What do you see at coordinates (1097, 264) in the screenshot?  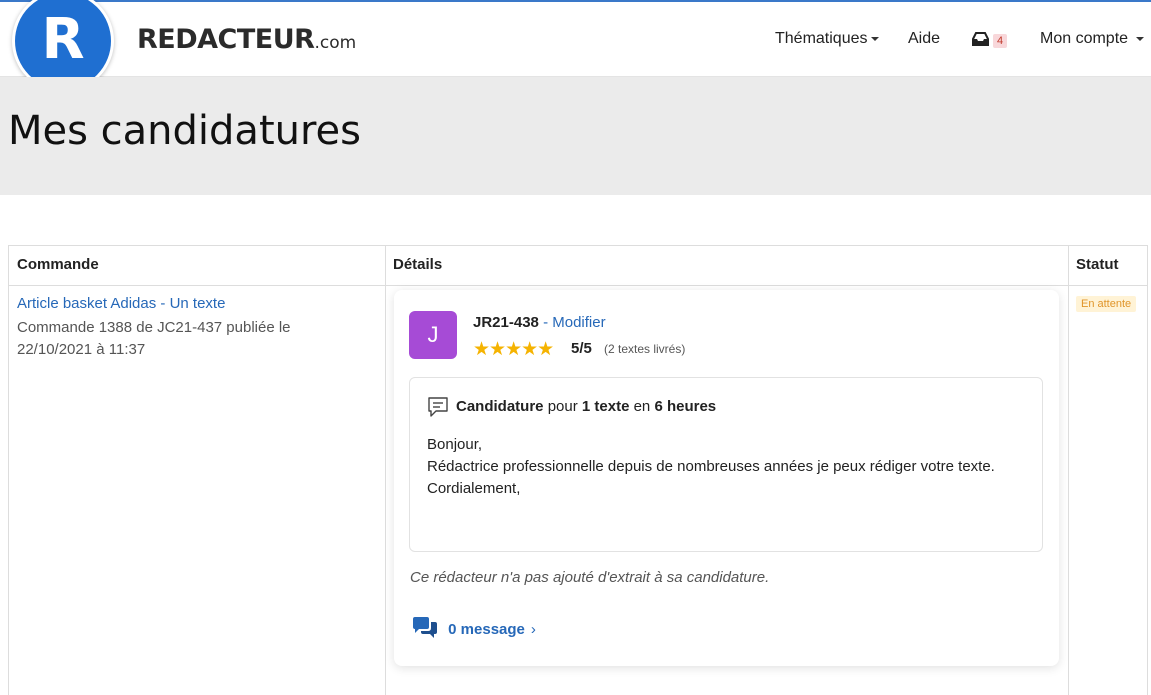 I see `header-statut: Statut` at bounding box center [1097, 264].